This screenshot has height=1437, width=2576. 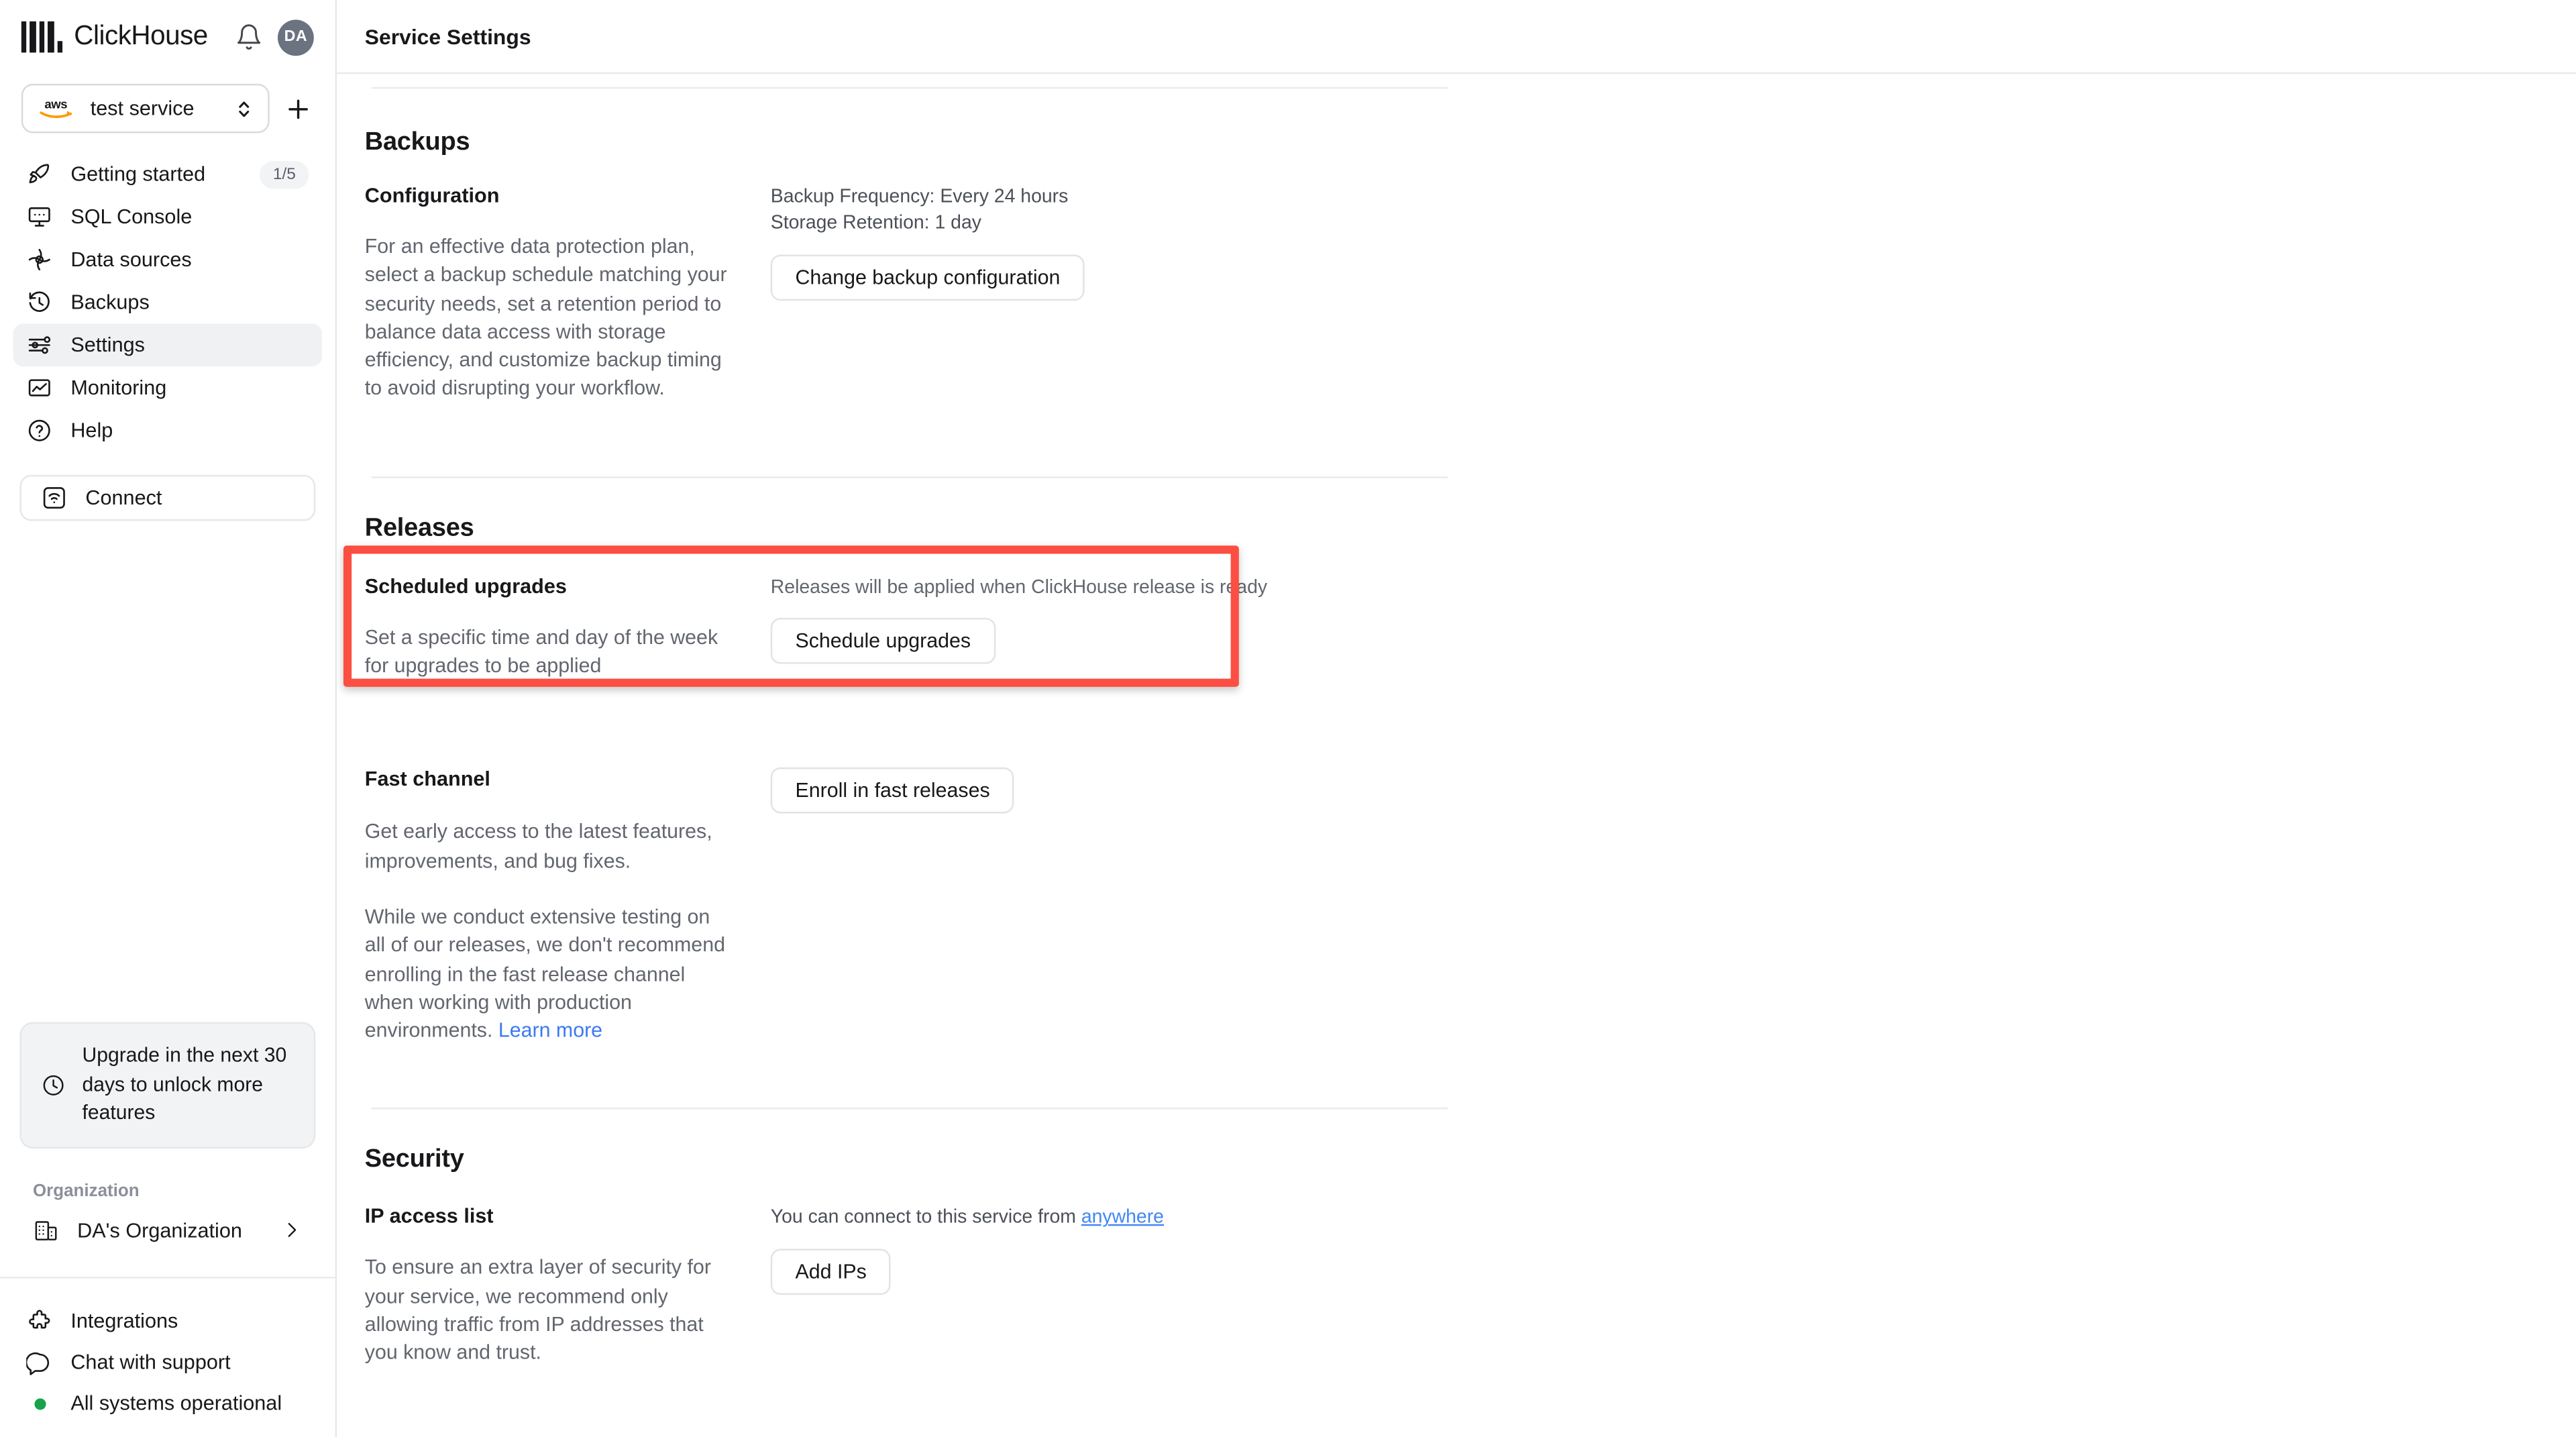 I want to click on add-ips-button: Add IPs, so click(x=831, y=1271).